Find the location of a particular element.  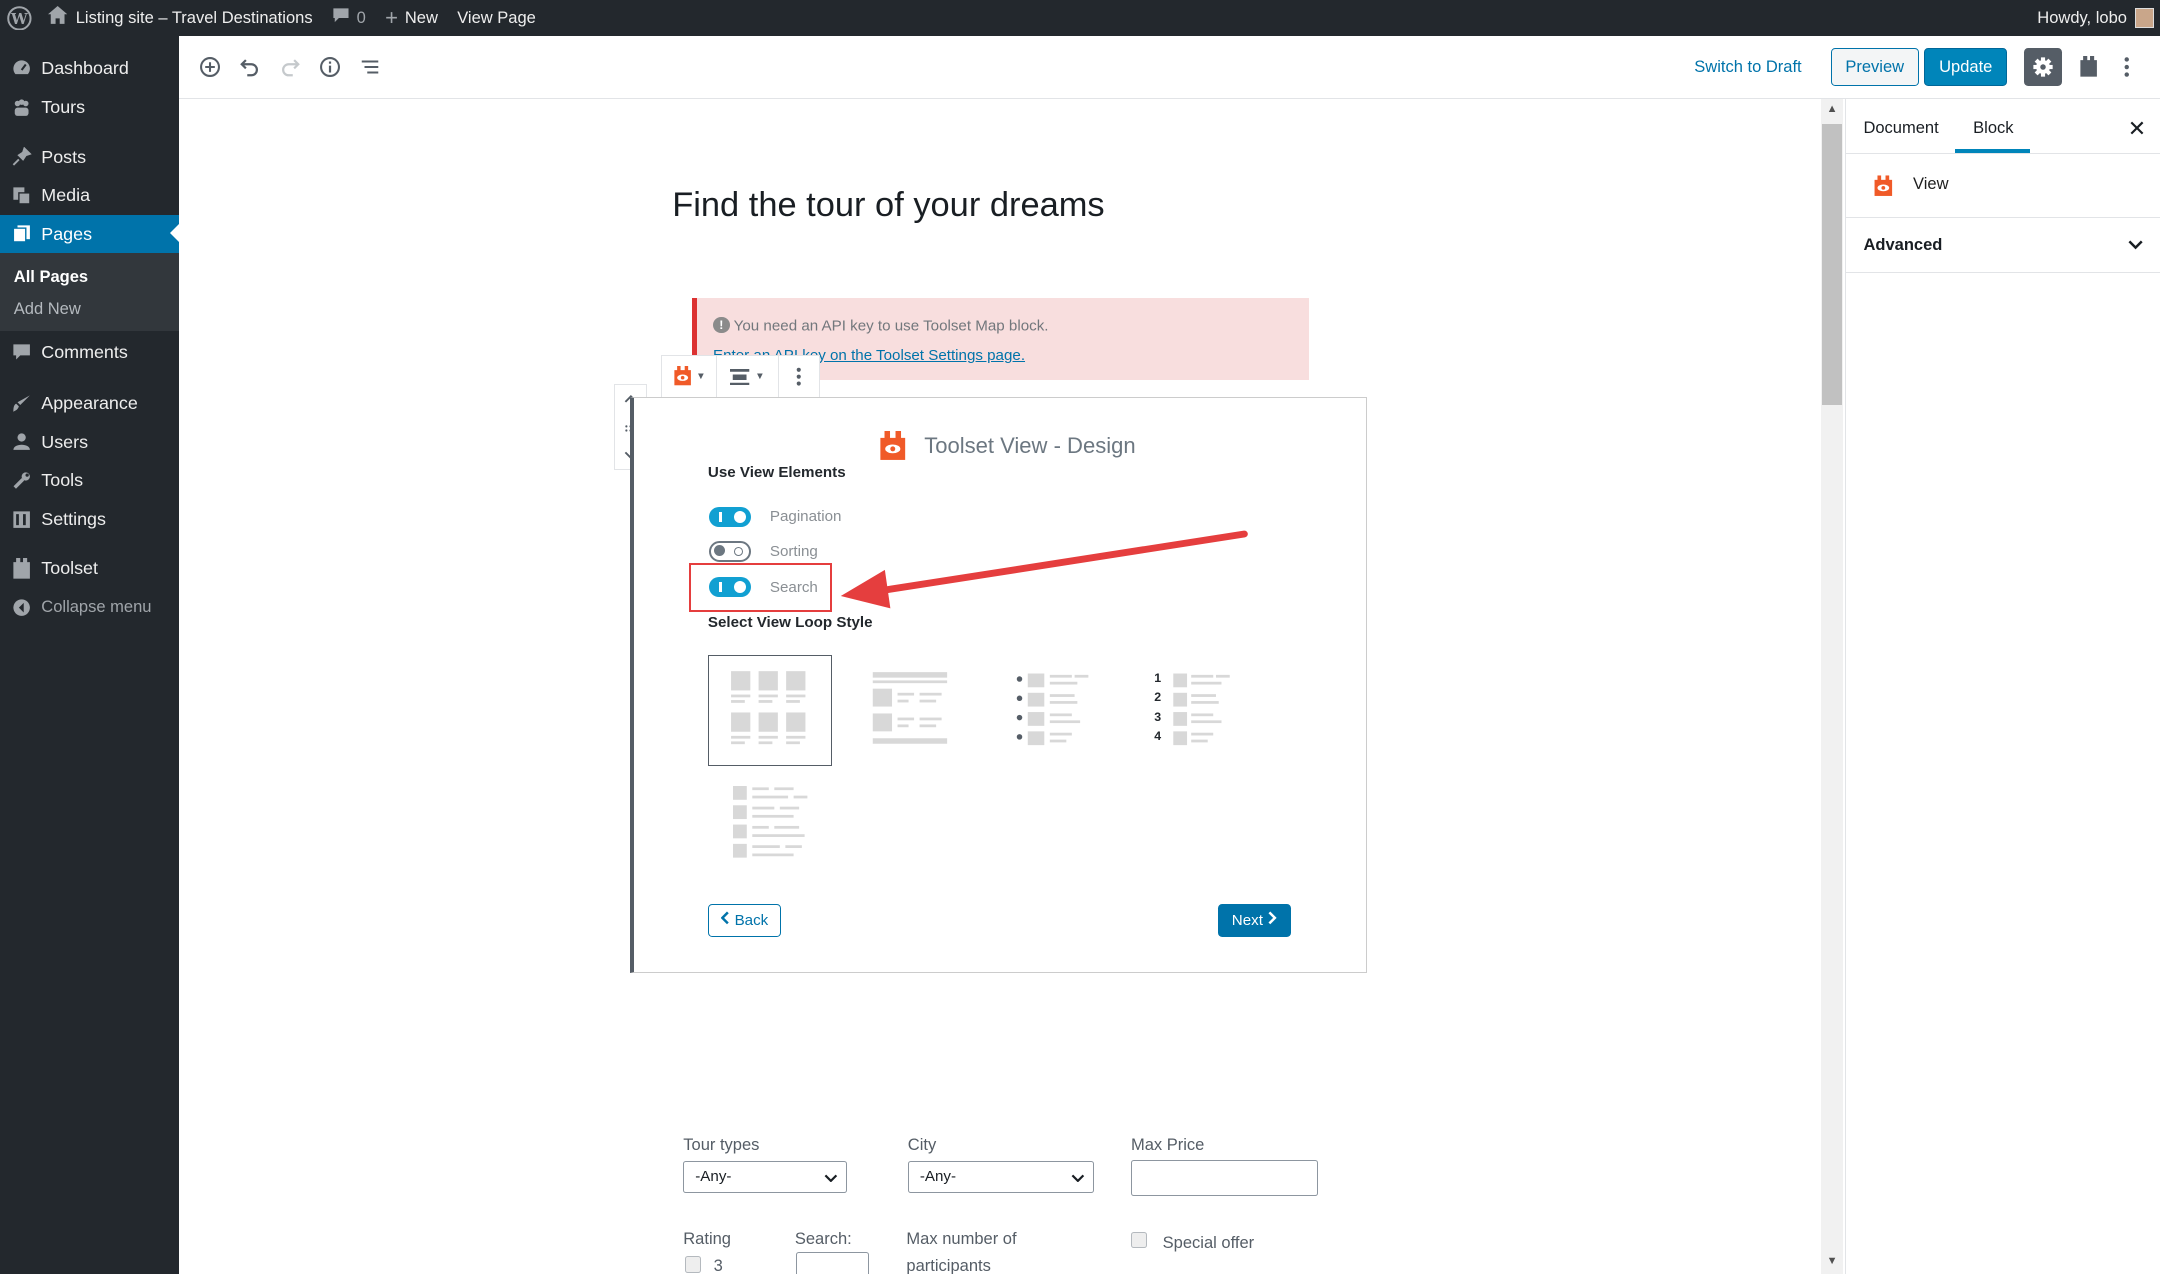

editor-header: Switch to Draft Preview Update is located at coordinates (1169, 67).